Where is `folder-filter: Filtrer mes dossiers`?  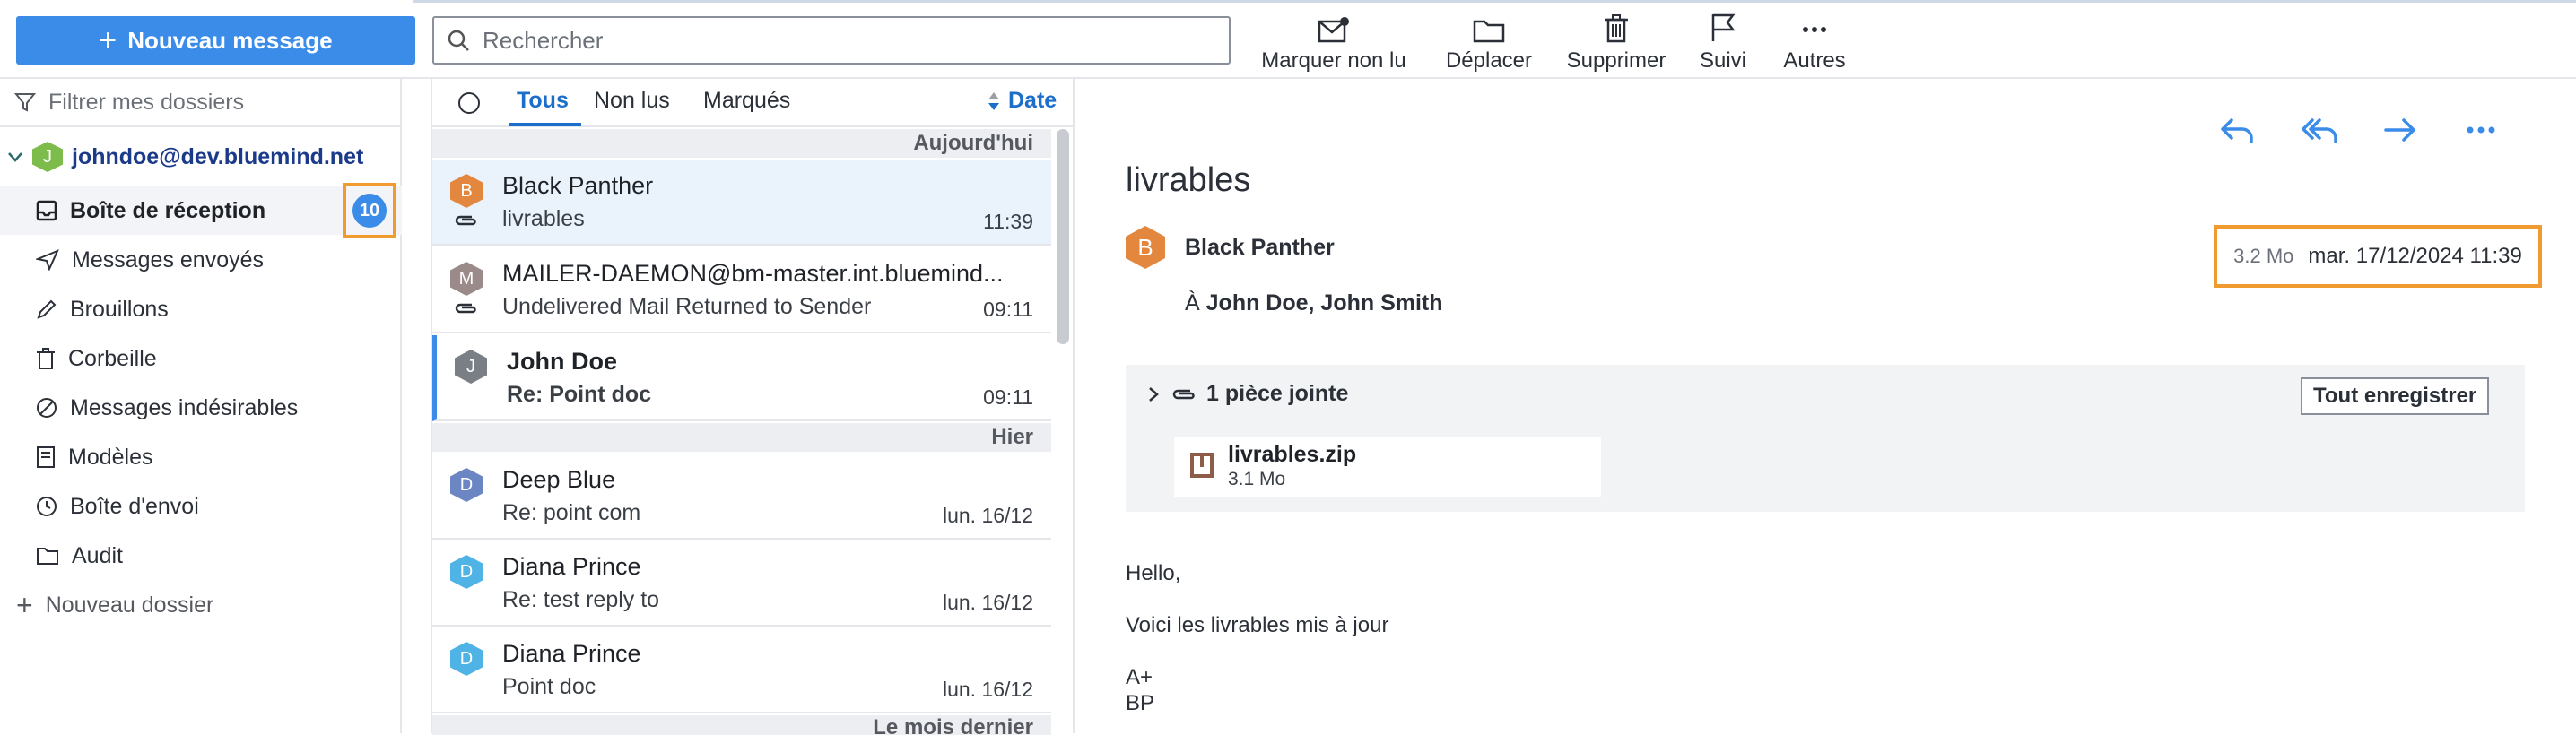 folder-filter: Filtrer mes dossiers is located at coordinates (201, 103).